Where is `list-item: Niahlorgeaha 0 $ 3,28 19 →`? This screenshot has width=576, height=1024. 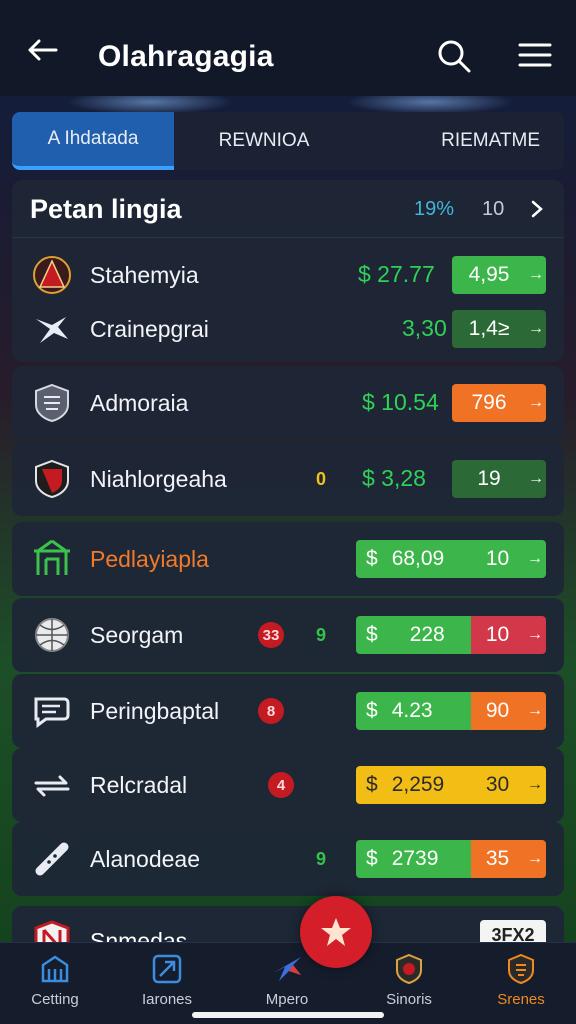
list-item: Niahlorgeaha 0 $ 3,28 19 → is located at coordinates (288, 479).